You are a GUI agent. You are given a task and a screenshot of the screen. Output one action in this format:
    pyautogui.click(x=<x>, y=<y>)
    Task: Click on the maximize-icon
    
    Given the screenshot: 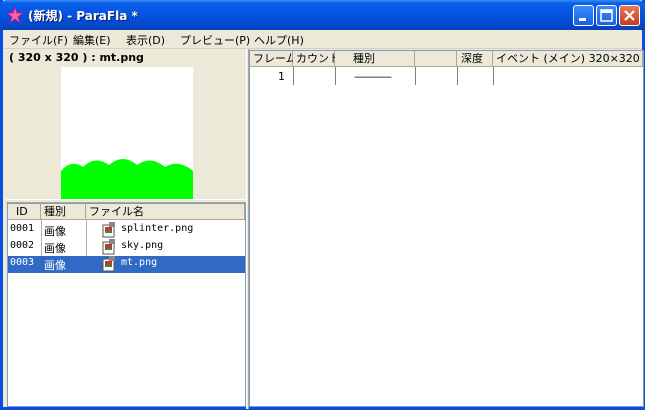 What is the action you would take?
    pyautogui.click(x=606, y=15)
    